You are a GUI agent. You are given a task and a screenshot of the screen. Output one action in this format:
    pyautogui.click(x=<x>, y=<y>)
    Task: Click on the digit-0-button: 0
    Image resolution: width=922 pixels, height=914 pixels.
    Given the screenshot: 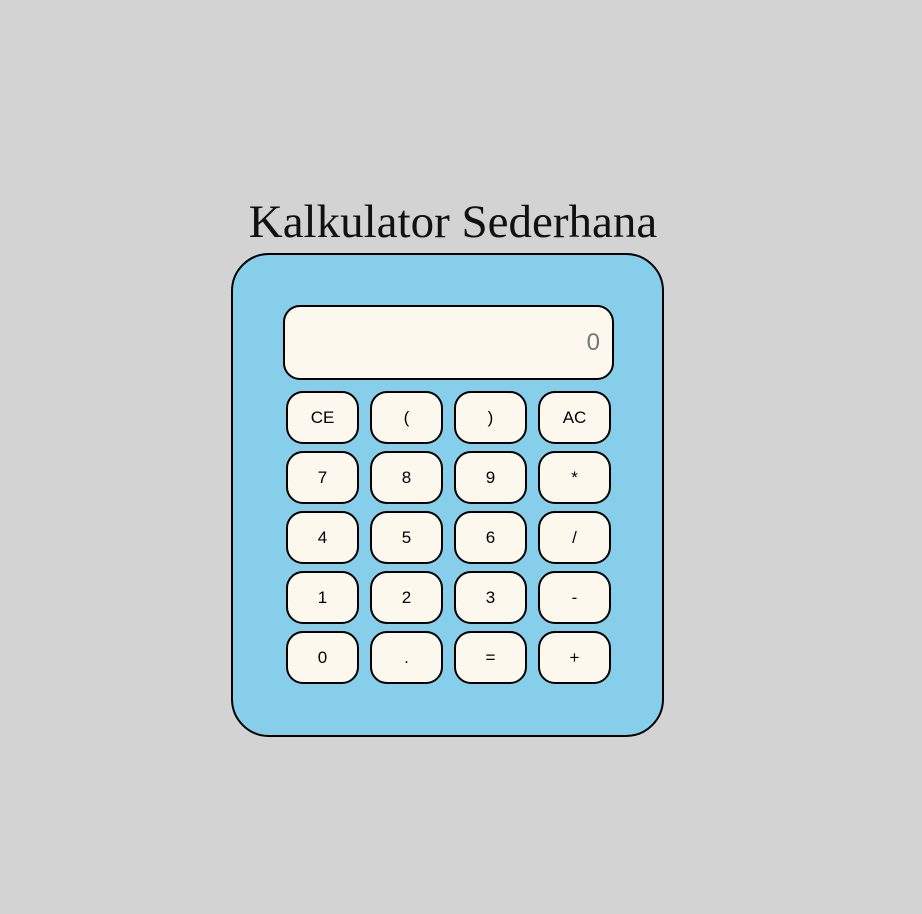 What is the action you would take?
    pyautogui.click(x=322, y=657)
    